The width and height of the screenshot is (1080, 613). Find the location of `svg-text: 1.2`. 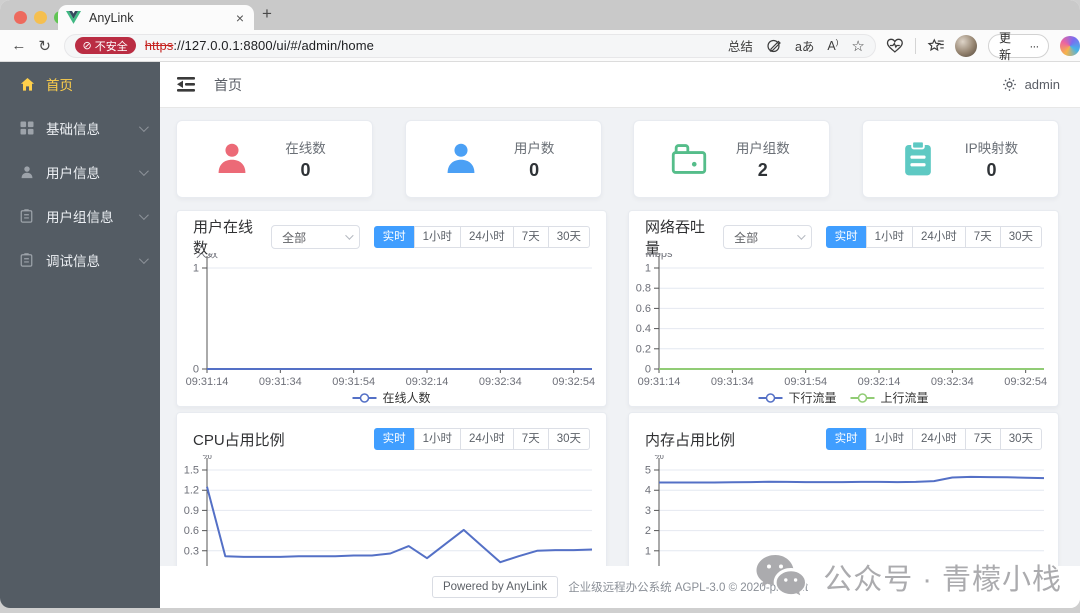

svg-text: 1.2 is located at coordinates (191, 491).